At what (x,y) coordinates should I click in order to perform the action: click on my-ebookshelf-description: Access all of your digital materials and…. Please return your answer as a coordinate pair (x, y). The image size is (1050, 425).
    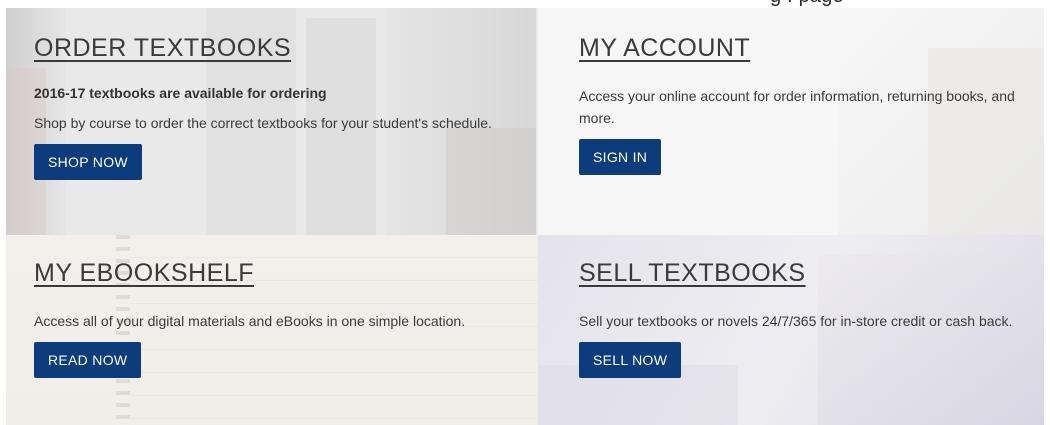
    Looking at the image, I should click on (250, 321).